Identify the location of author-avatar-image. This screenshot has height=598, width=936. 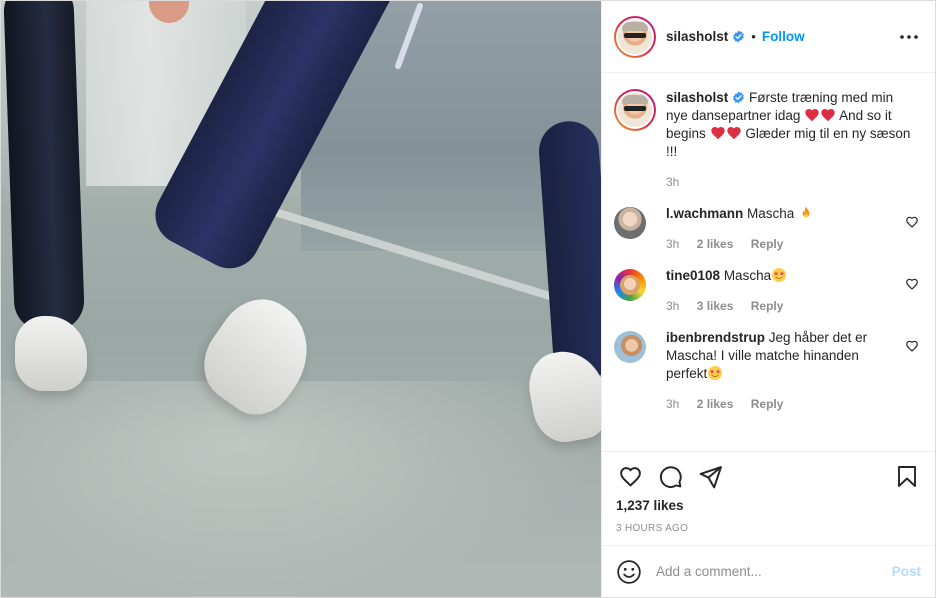
(635, 36).